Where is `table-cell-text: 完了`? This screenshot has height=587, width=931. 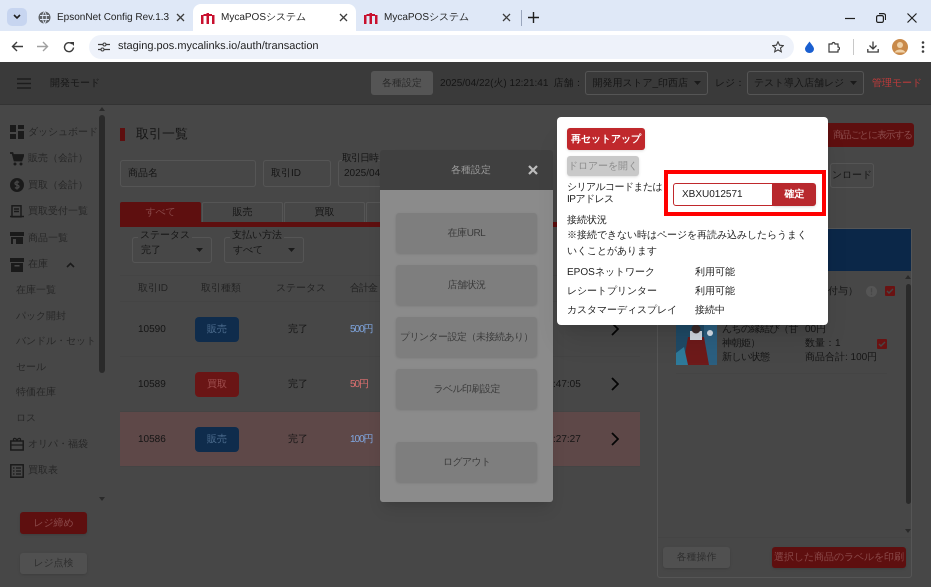
table-cell-text: 完了 is located at coordinates (298, 439).